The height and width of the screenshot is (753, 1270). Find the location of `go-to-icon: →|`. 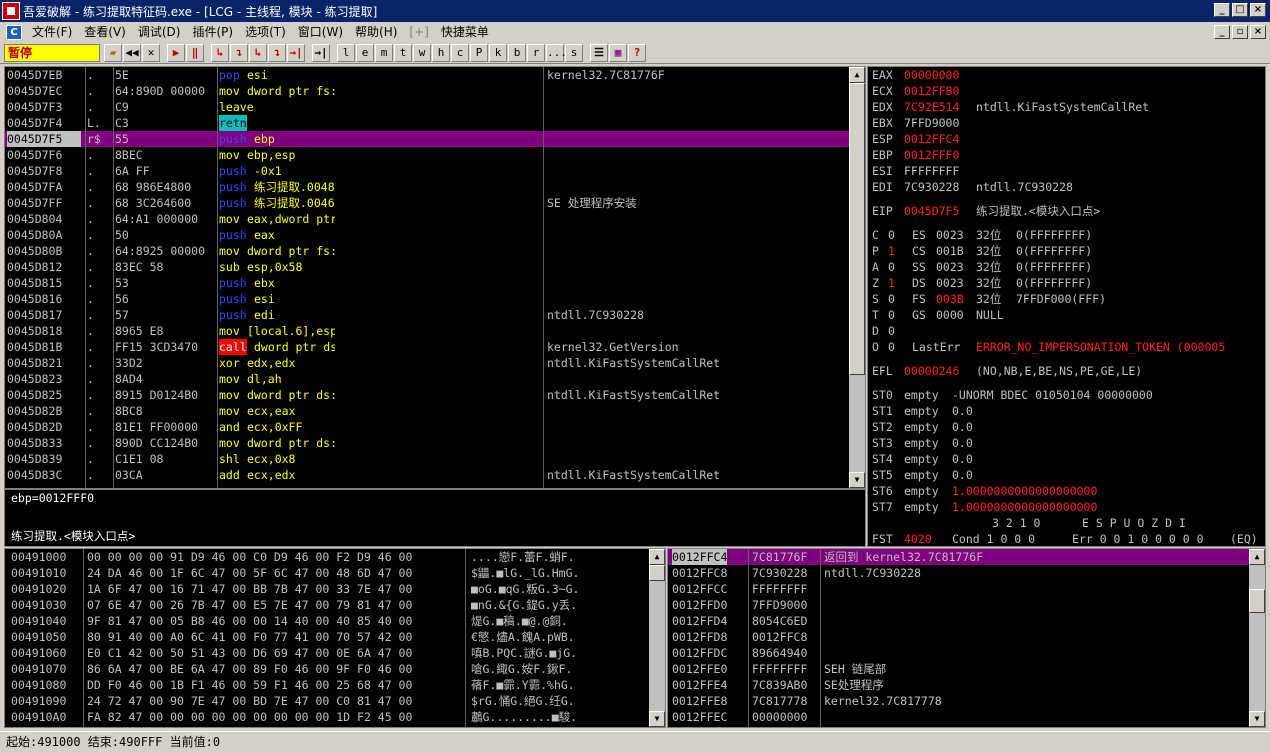

go-to-icon: →| is located at coordinates (321, 52).